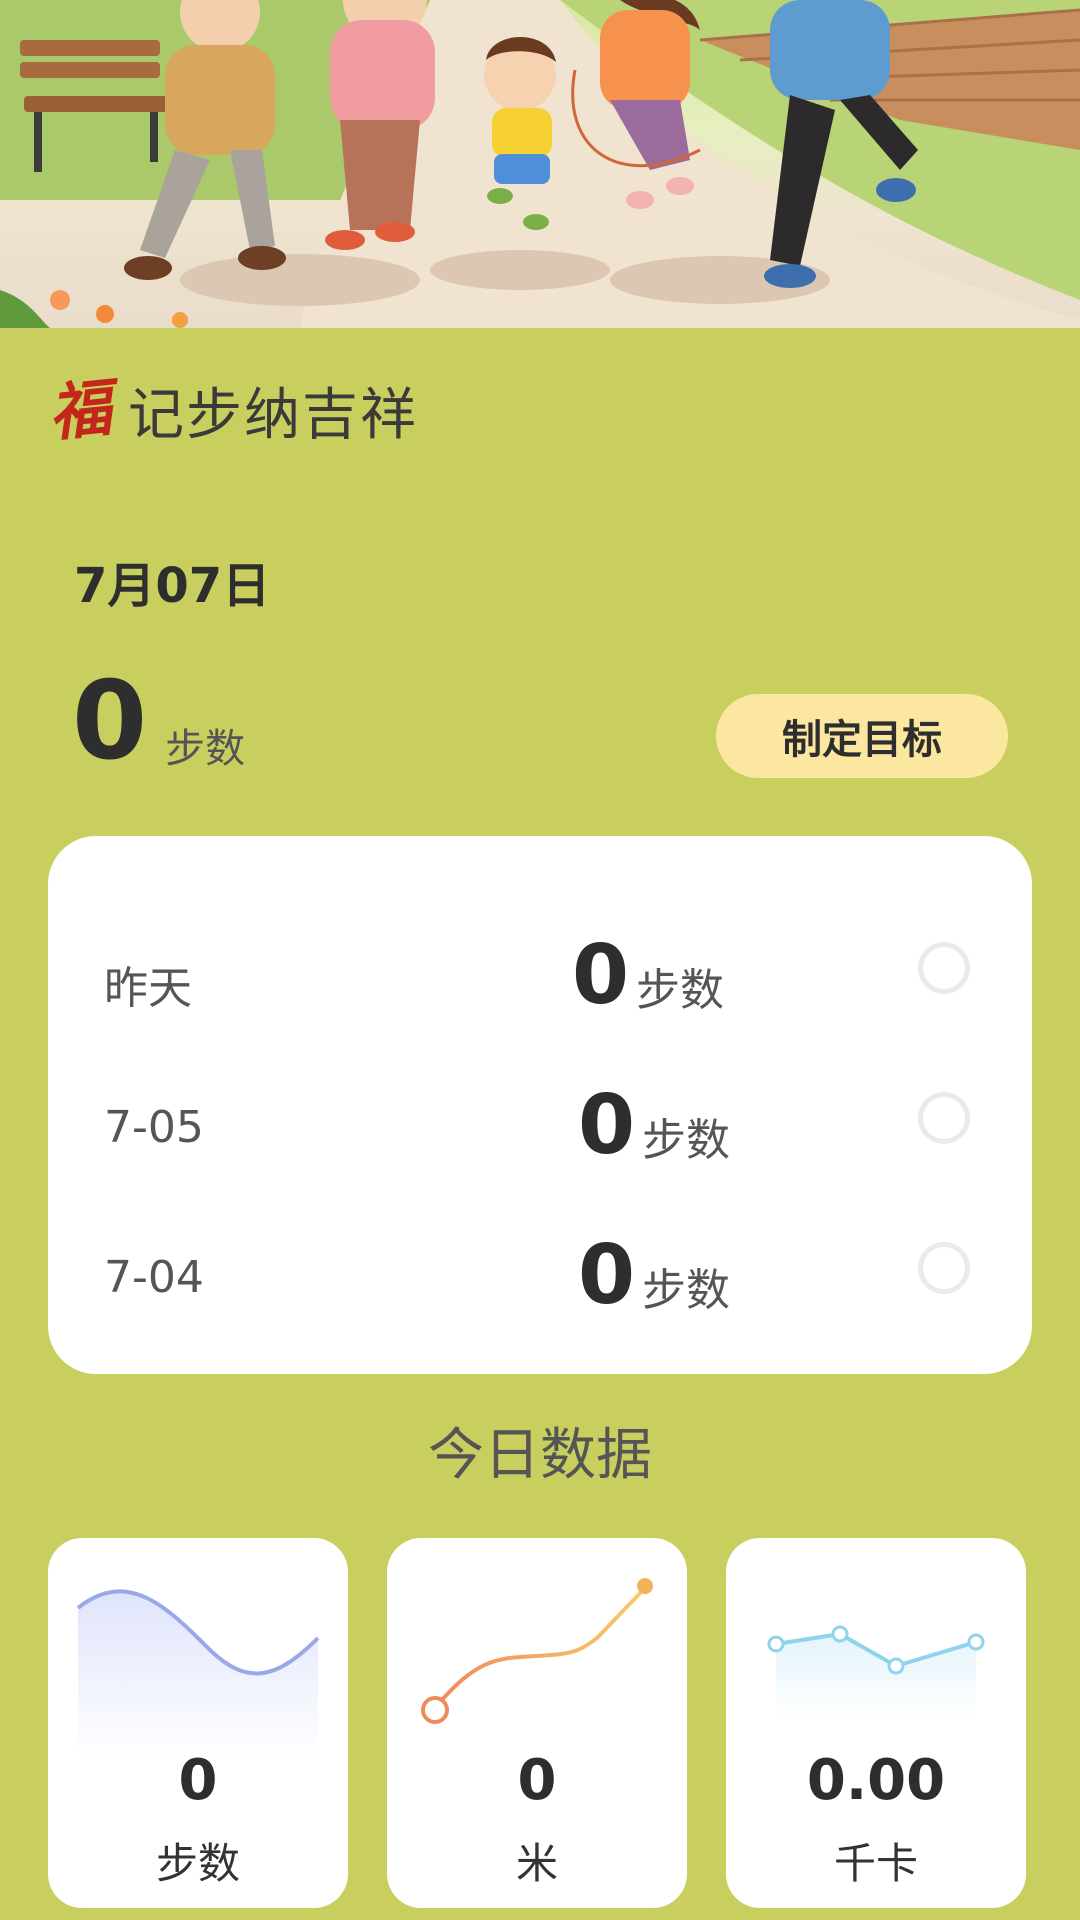 The image size is (1080, 1920). What do you see at coordinates (540, 978) in the screenshot?
I see `history-row: 昨天 0 步数` at bounding box center [540, 978].